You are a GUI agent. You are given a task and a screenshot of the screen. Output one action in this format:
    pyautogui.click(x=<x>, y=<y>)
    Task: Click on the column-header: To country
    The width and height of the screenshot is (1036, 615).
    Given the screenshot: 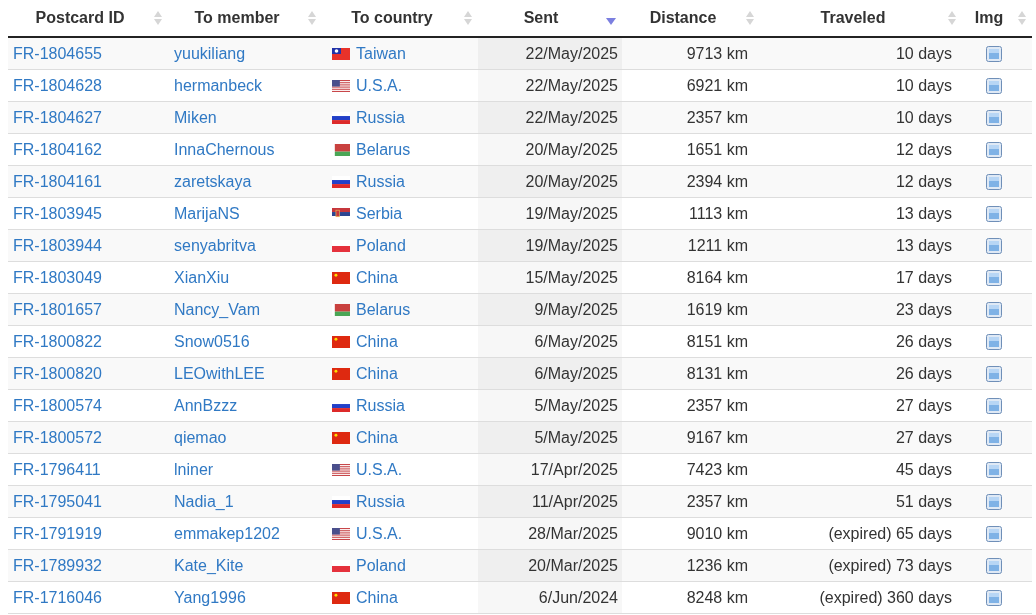 What is the action you would take?
    pyautogui.click(x=392, y=18)
    